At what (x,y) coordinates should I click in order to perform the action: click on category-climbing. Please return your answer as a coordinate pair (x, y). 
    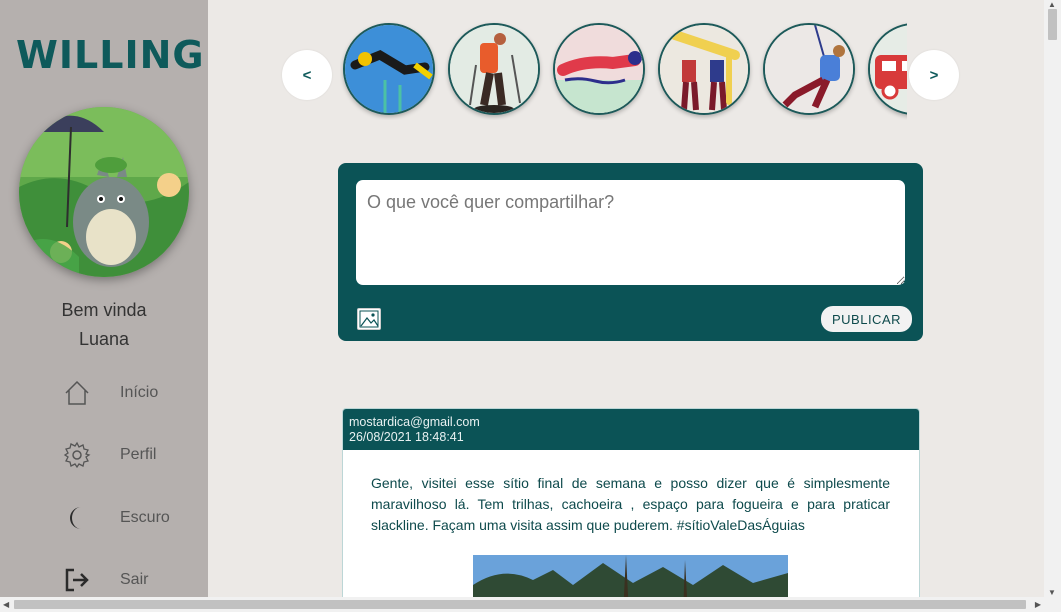
    Looking at the image, I should click on (809, 69).